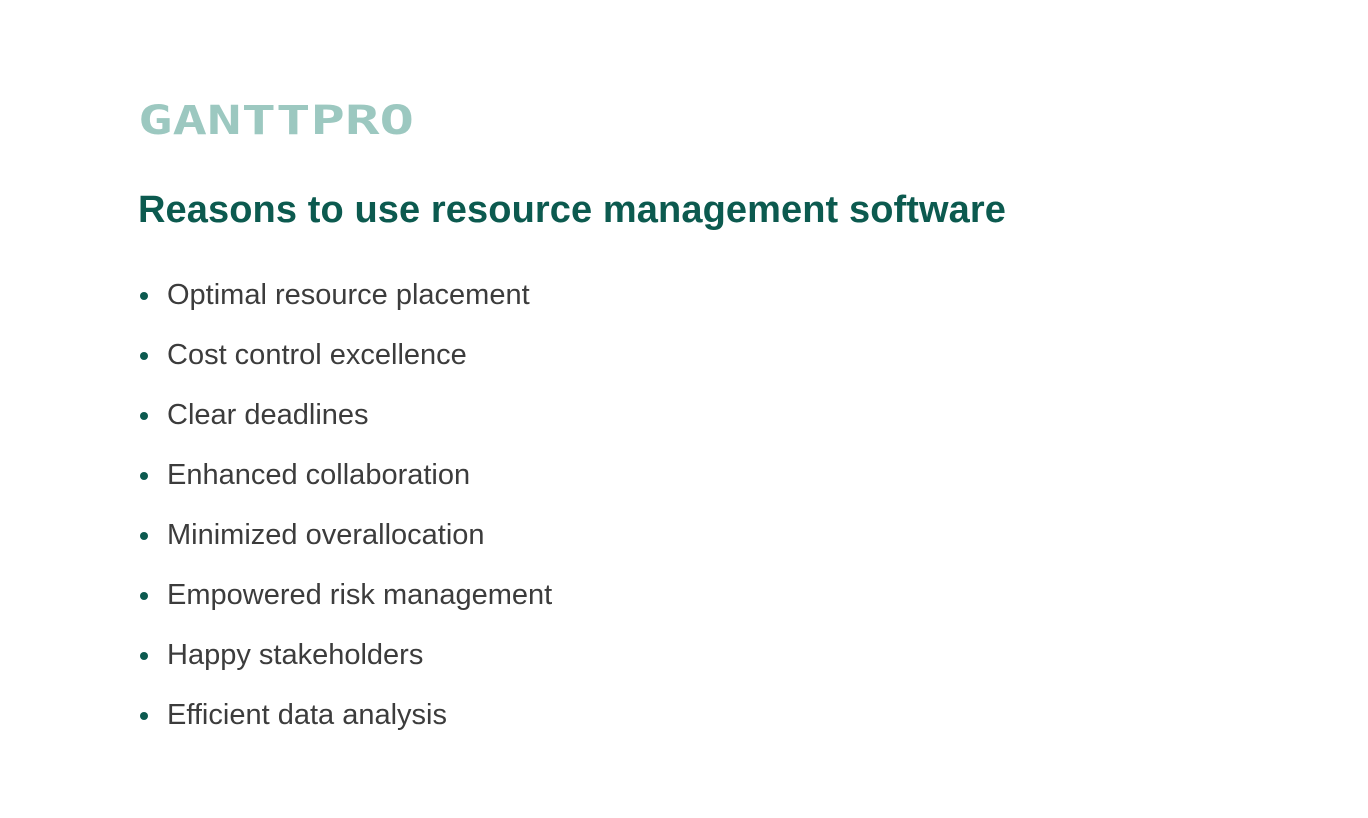 The image size is (1368, 818). I want to click on list-item-text: Minimized overallocation, so click(326, 535).